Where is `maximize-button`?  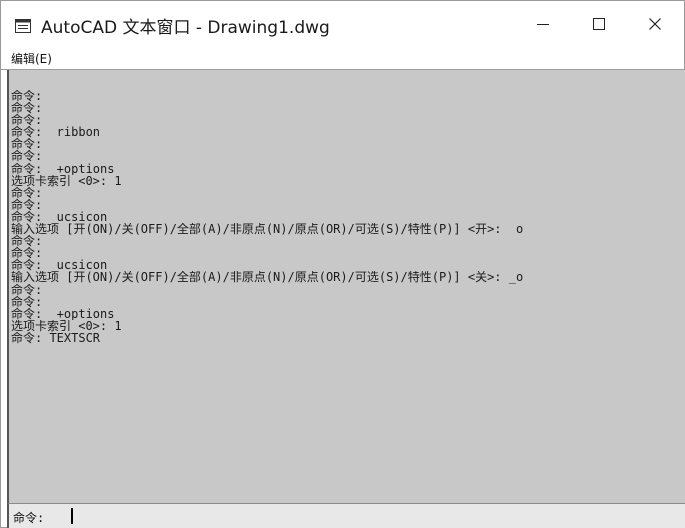
maximize-button is located at coordinates (599, 24).